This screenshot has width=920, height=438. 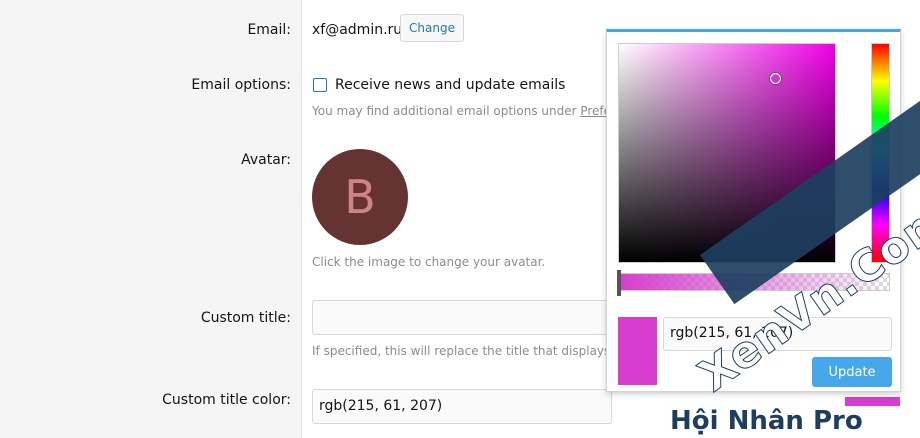 What do you see at coordinates (320, 85) in the screenshot?
I see `receive-news-checkbox` at bounding box center [320, 85].